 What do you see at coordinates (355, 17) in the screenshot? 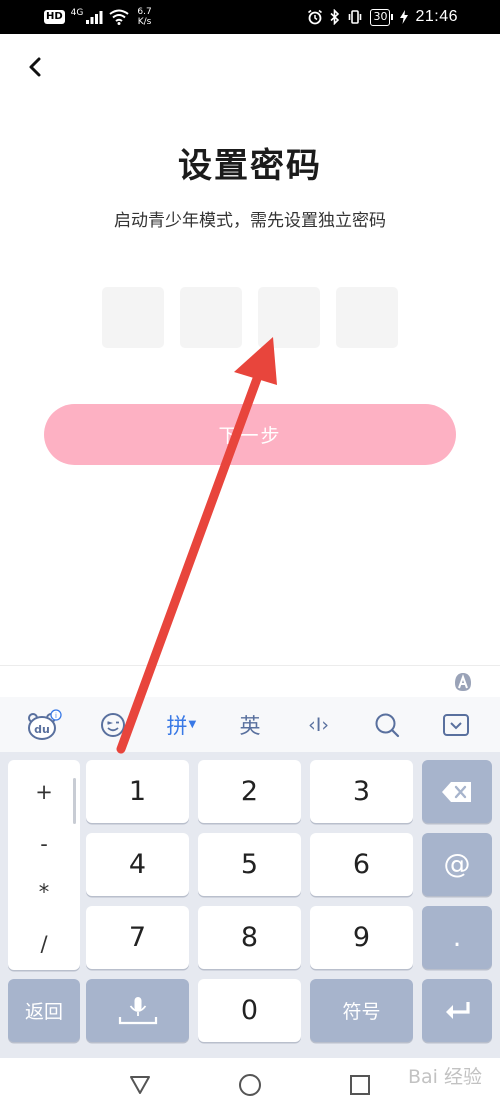
I see `vibrate-icon` at bounding box center [355, 17].